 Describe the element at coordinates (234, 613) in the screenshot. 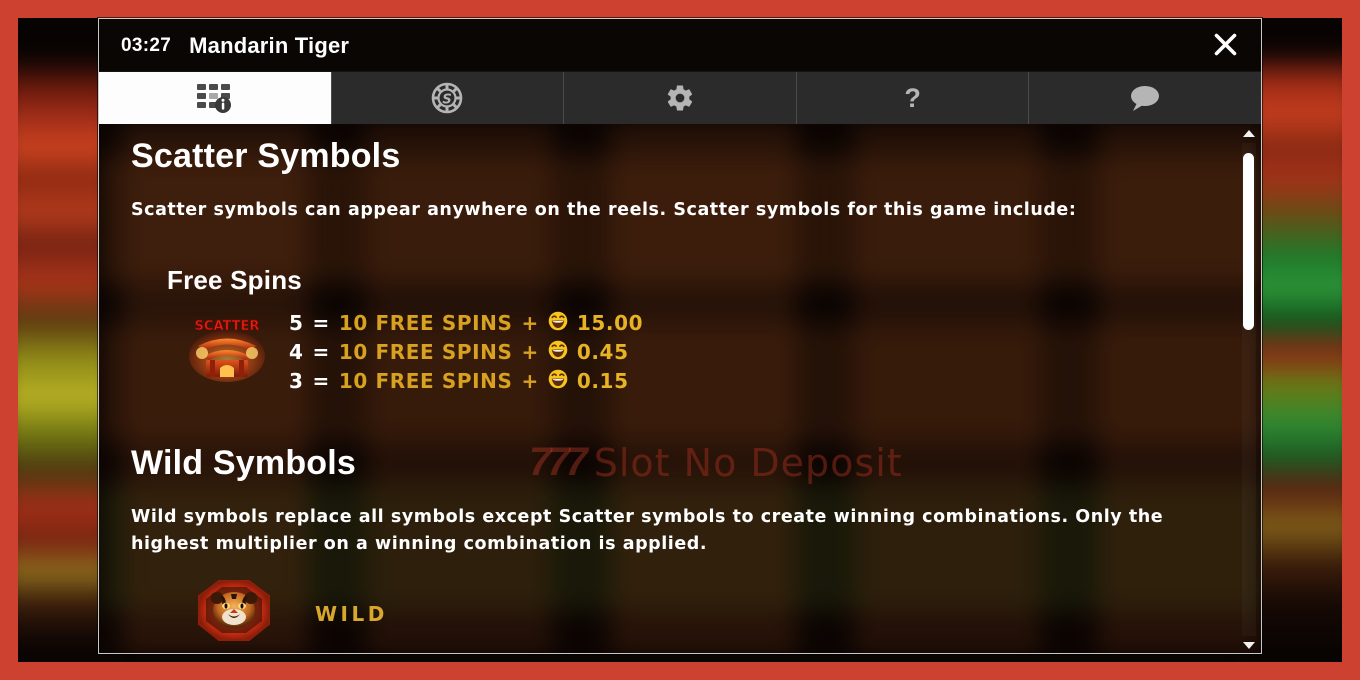

I see `wild-tiger-symbol` at that location.